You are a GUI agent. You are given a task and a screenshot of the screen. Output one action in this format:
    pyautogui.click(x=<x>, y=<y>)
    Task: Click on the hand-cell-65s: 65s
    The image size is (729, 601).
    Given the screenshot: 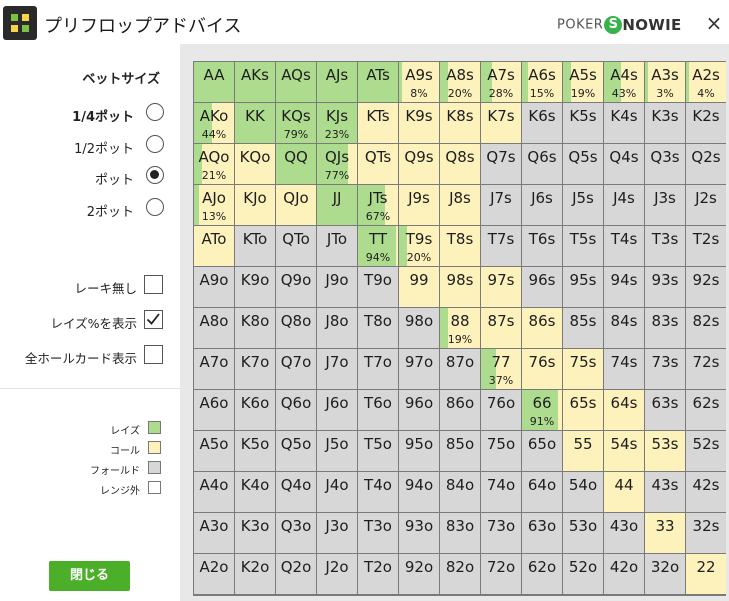 What is the action you would take?
    pyautogui.click(x=583, y=410)
    